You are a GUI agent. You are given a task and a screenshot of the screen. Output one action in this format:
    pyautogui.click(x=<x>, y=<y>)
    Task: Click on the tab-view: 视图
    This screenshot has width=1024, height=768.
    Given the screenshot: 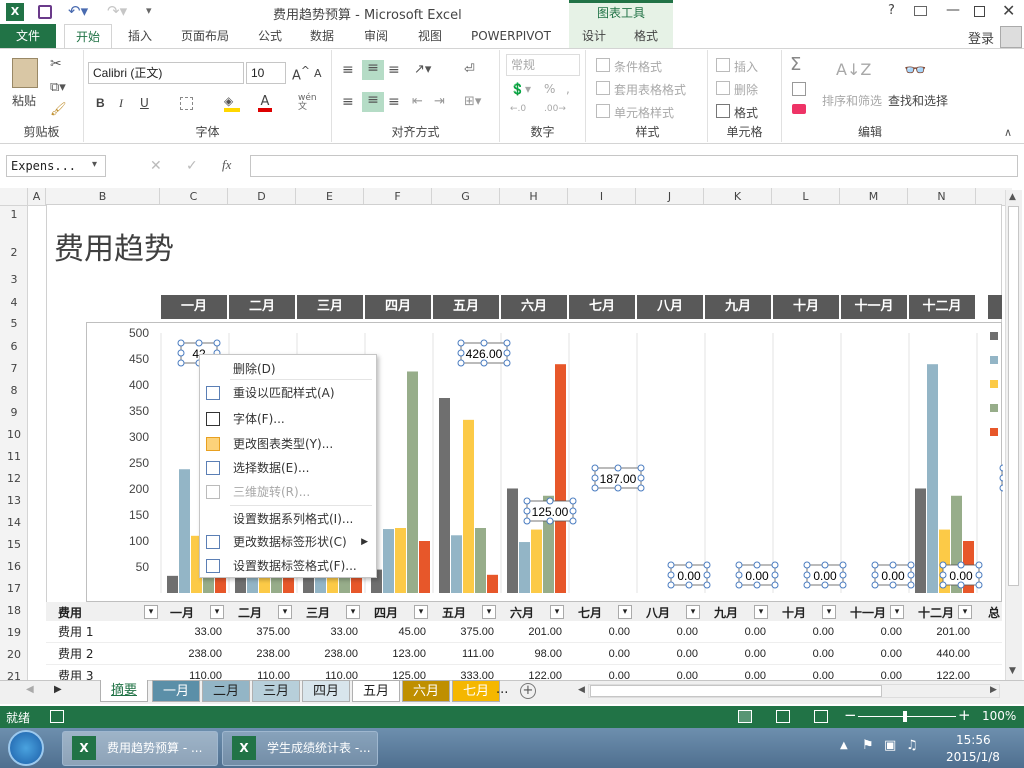 What is the action you would take?
    pyautogui.click(x=430, y=36)
    